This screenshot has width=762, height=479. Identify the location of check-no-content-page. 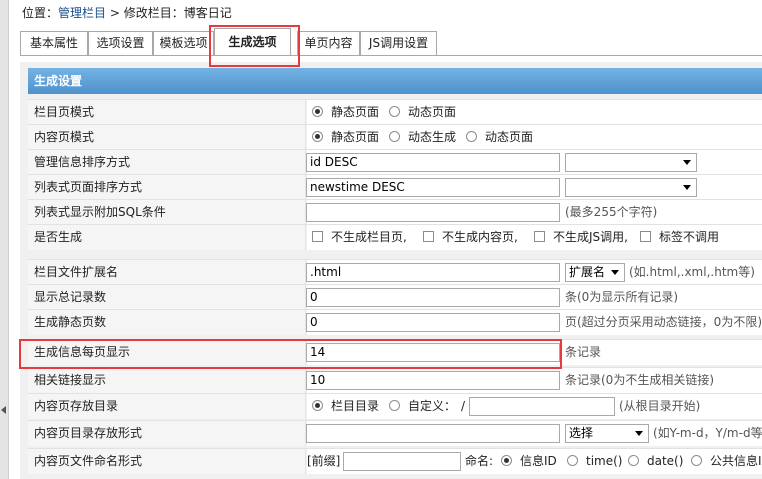
(428, 236).